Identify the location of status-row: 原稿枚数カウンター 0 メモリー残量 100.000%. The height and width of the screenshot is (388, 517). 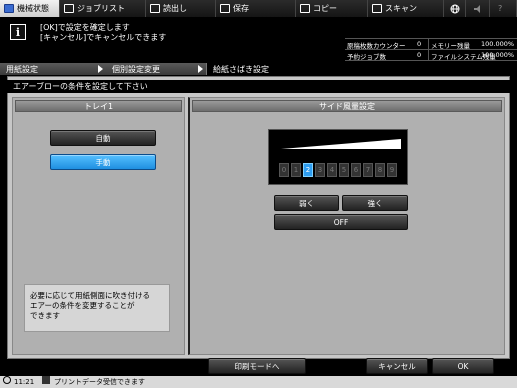
(431, 44).